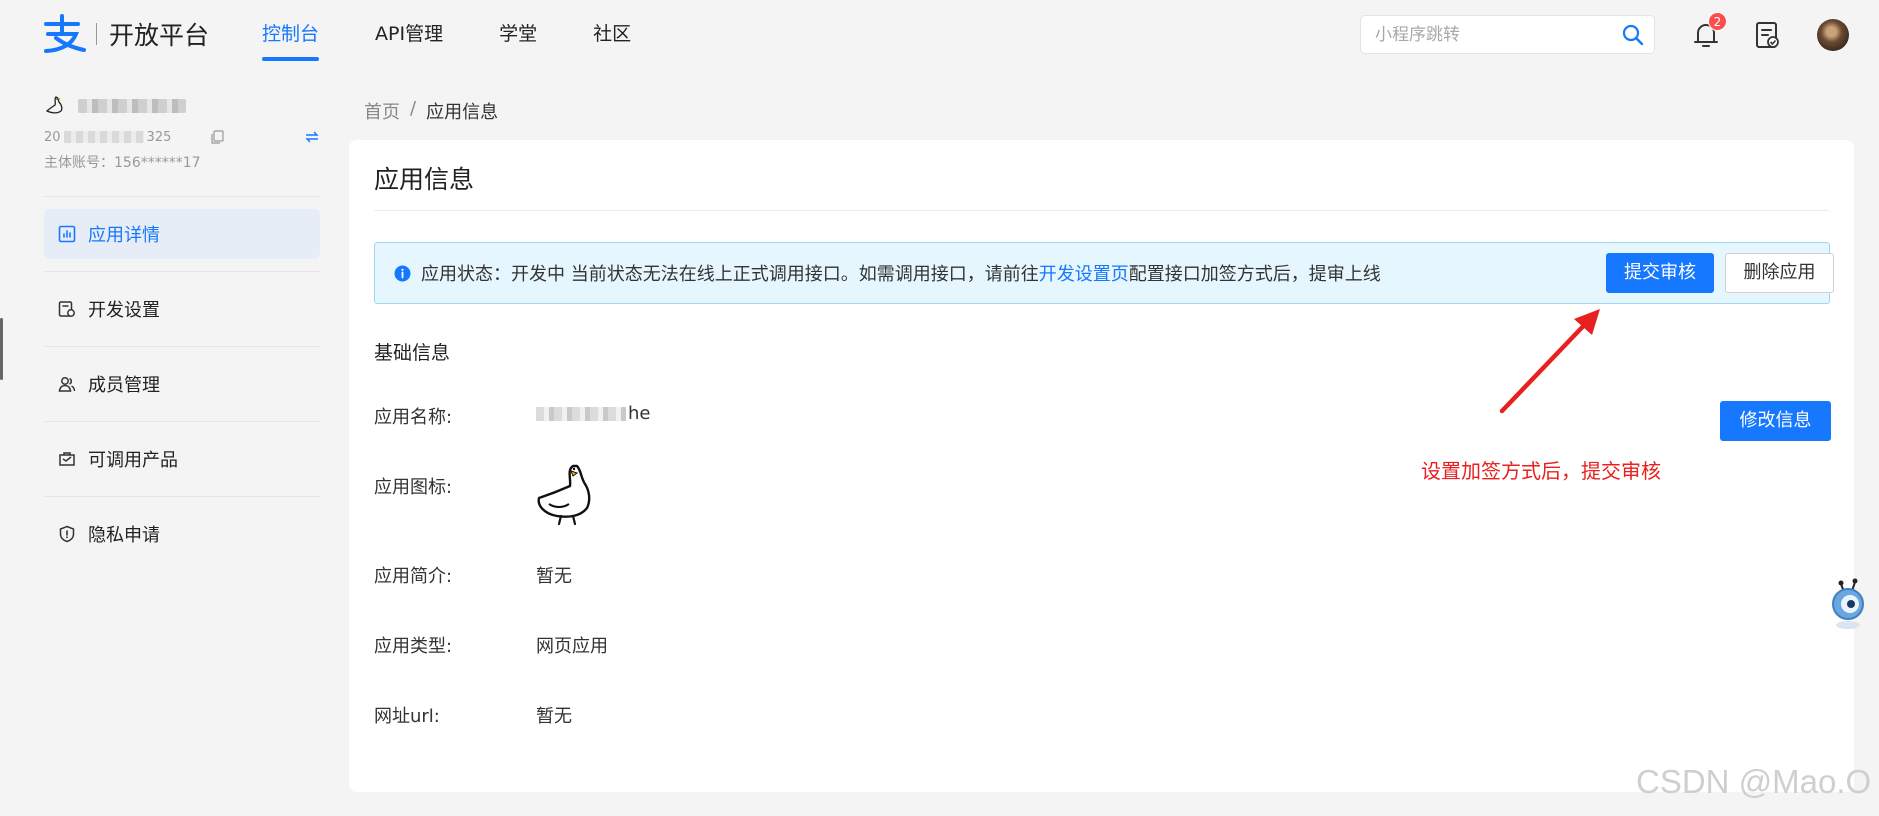 This screenshot has width=1879, height=816. I want to click on nav-item-community: 社区, so click(612, 35).